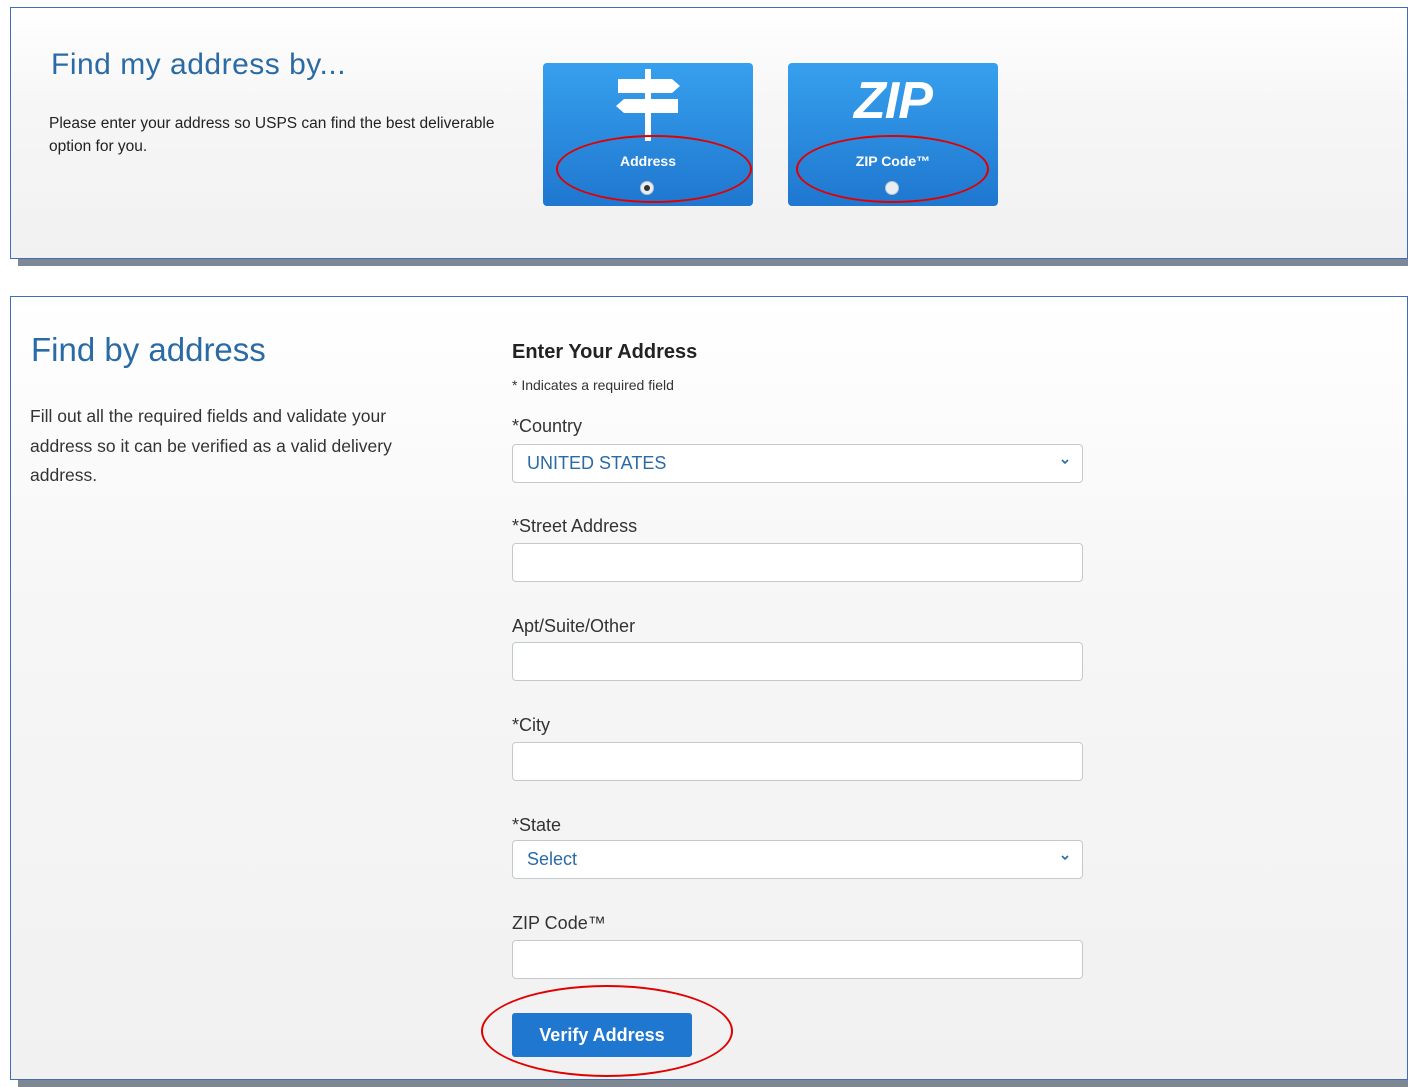  Describe the element at coordinates (574, 626) in the screenshot. I see `apt-label: Apt/Suite/Other` at that location.